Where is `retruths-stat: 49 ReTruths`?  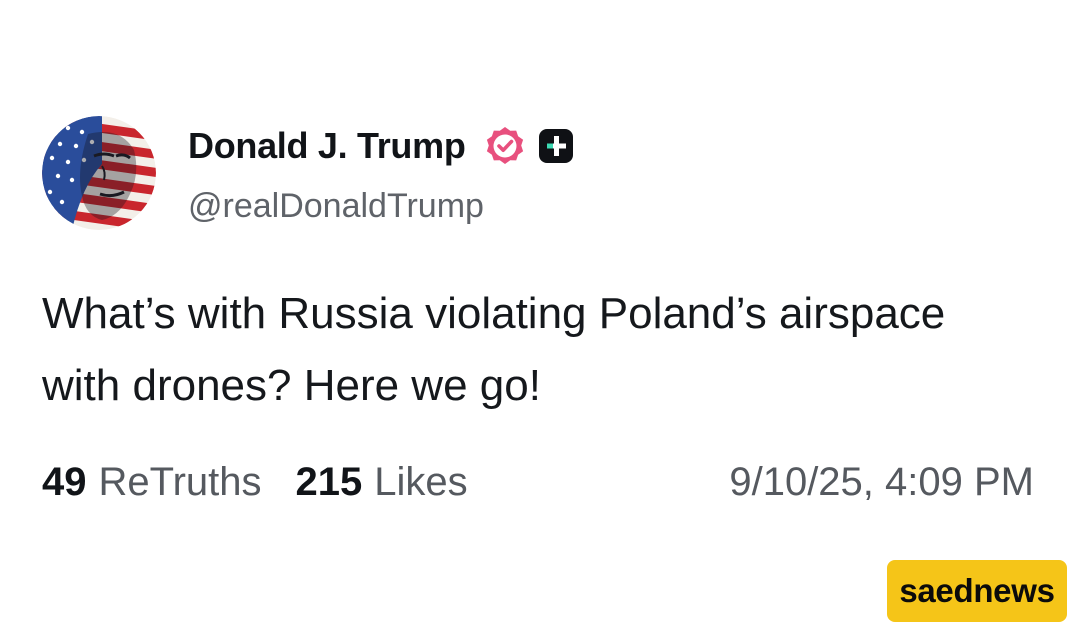
retruths-stat: 49 ReTruths is located at coordinates (152, 482).